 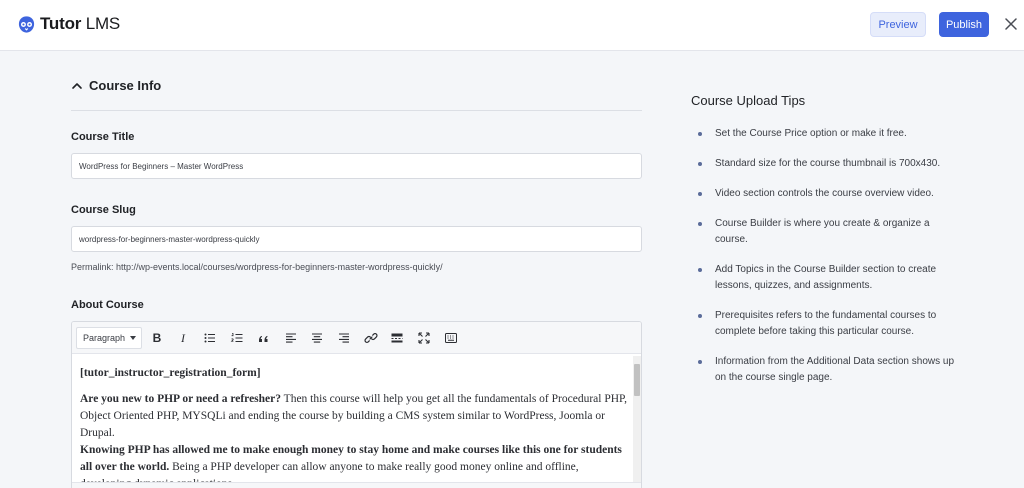 I want to click on preview-button: Preview, so click(x=898, y=24).